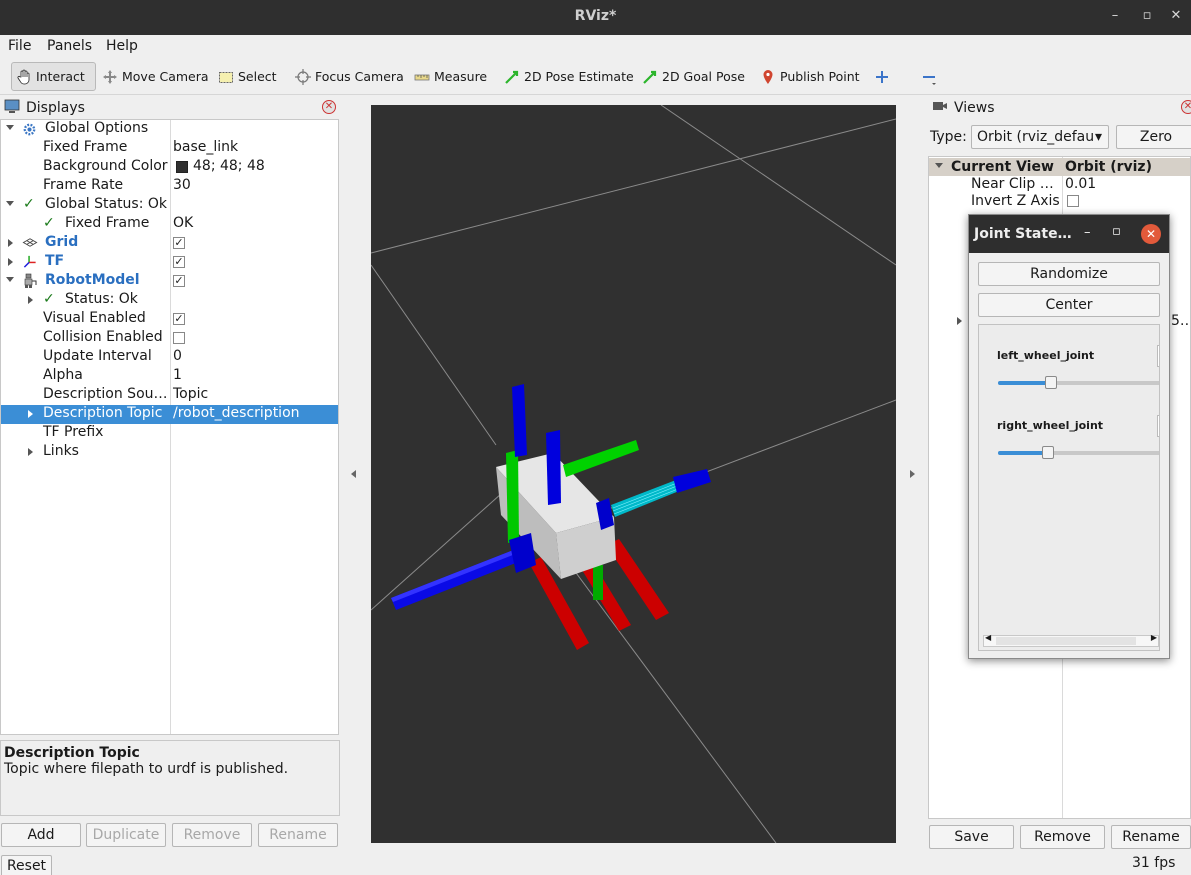 This screenshot has height=875, width=1191. What do you see at coordinates (329, 107) in the screenshot?
I see `close-displays-icon: ✕` at bounding box center [329, 107].